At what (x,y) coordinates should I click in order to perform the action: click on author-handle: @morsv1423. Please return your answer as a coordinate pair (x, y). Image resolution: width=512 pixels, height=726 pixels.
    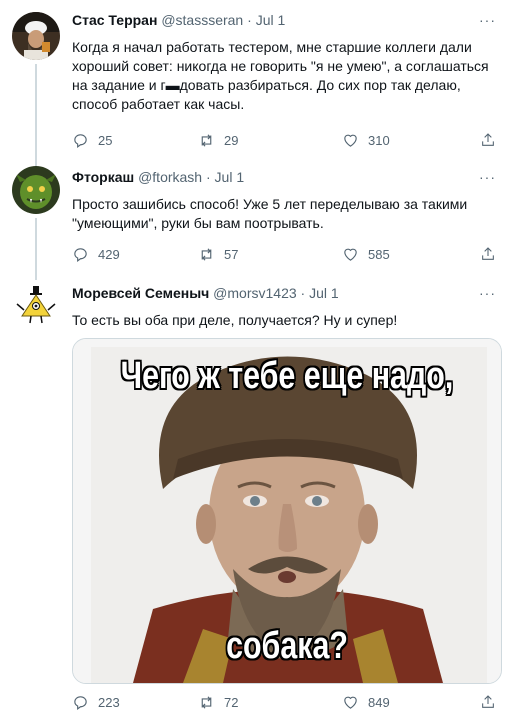
    Looking at the image, I should click on (254, 293).